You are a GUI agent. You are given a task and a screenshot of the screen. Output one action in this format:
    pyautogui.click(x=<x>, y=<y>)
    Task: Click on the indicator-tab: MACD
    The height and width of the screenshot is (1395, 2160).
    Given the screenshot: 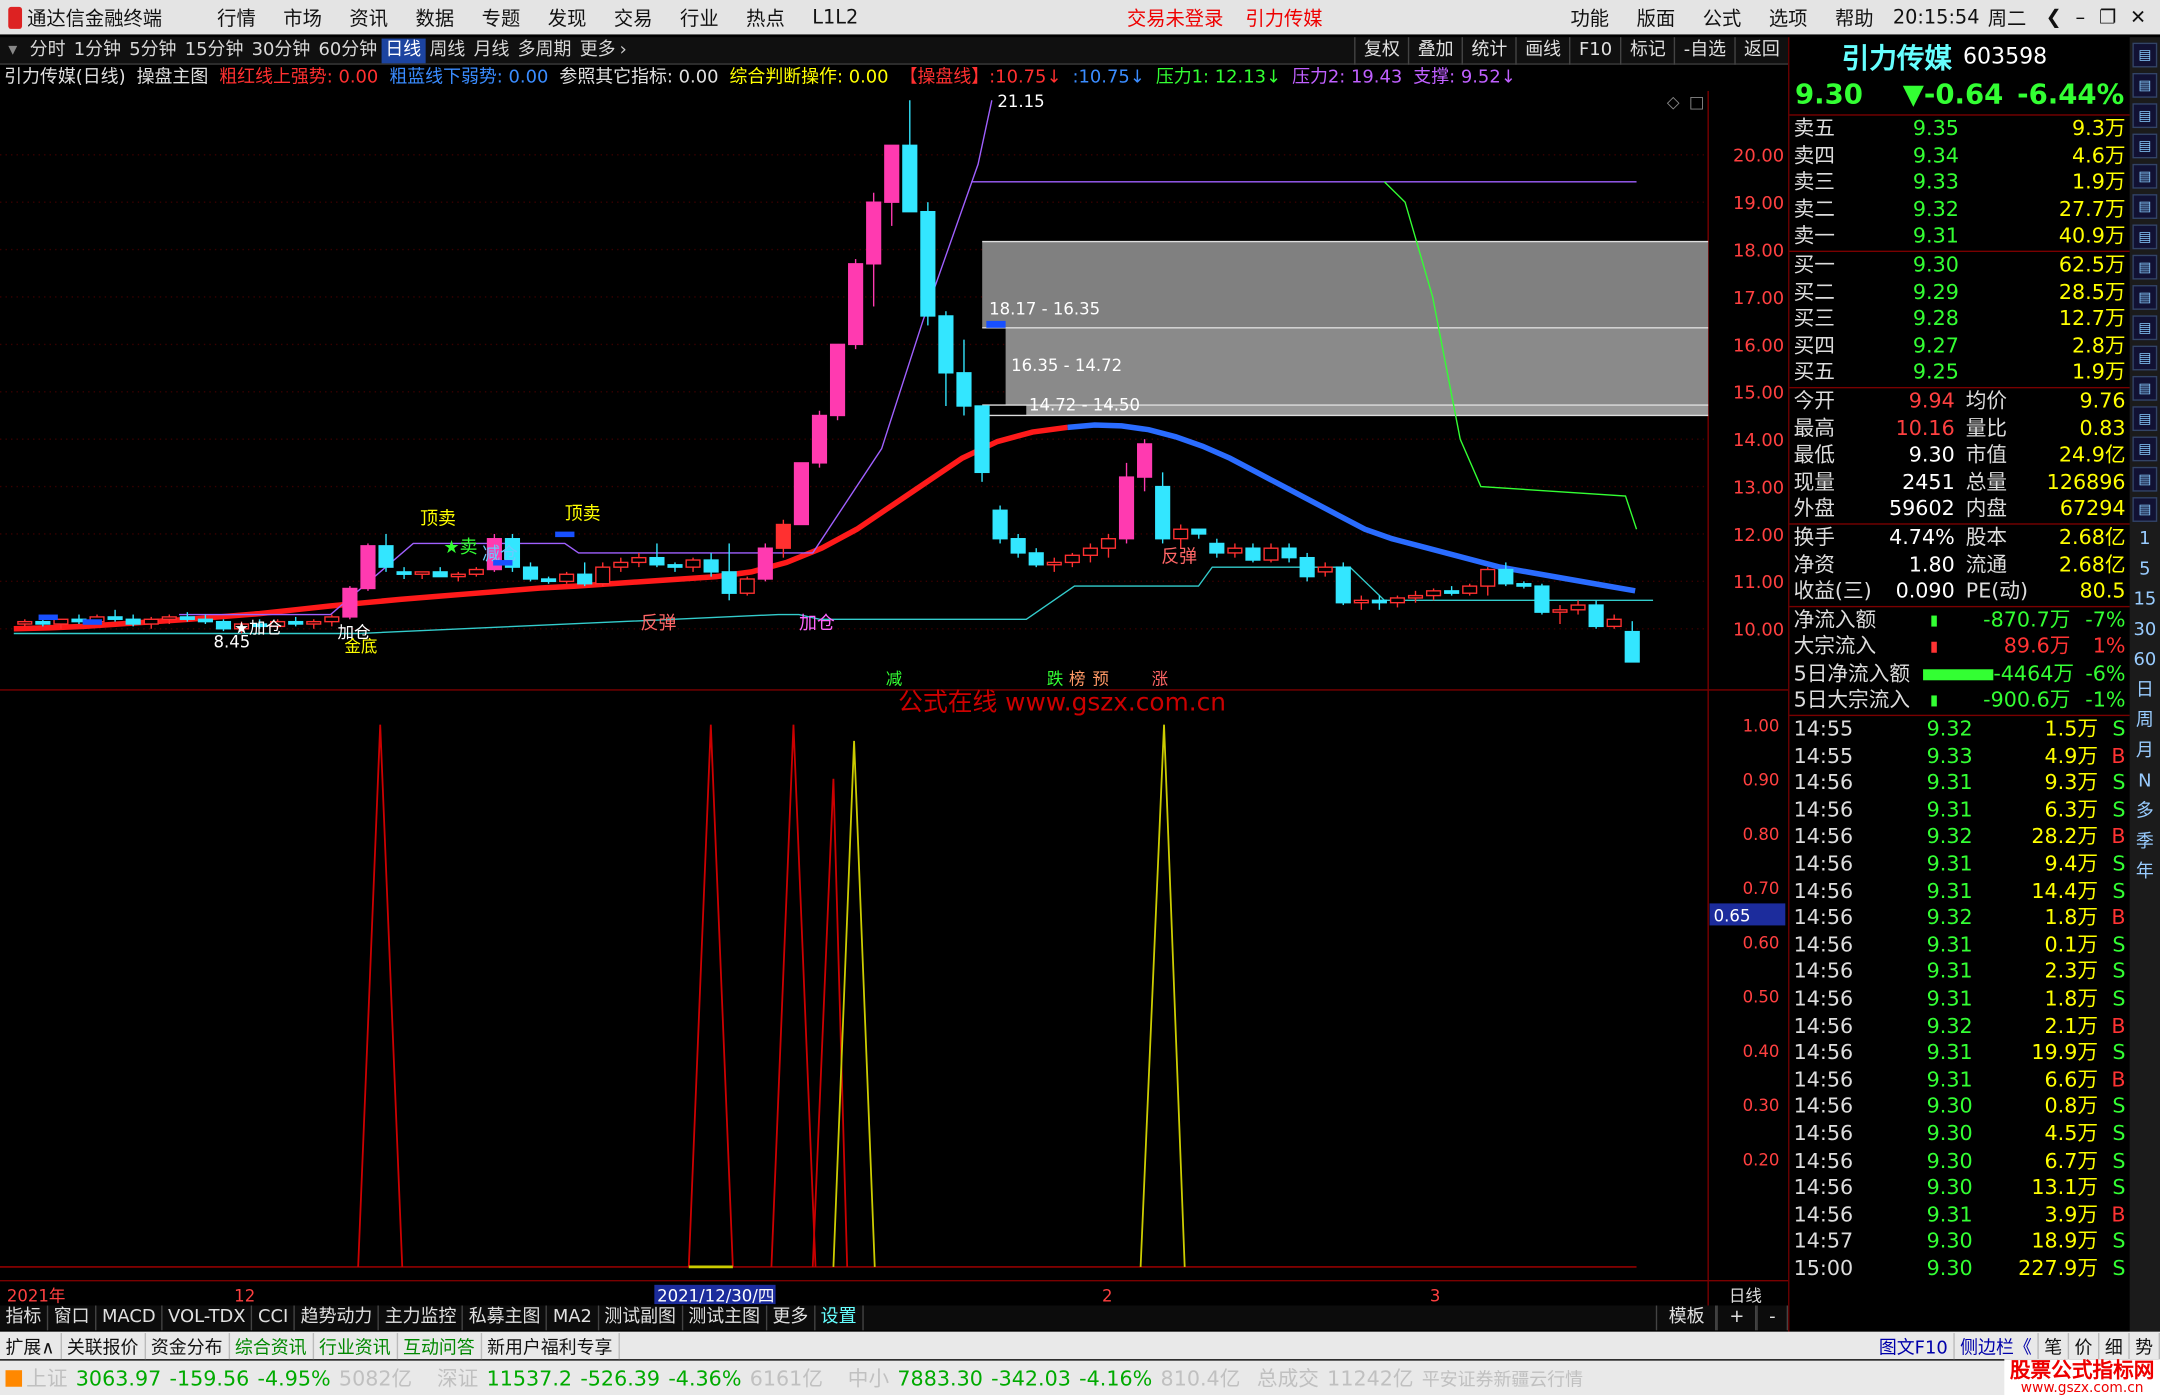 What is the action you would take?
    pyautogui.click(x=129, y=1318)
    